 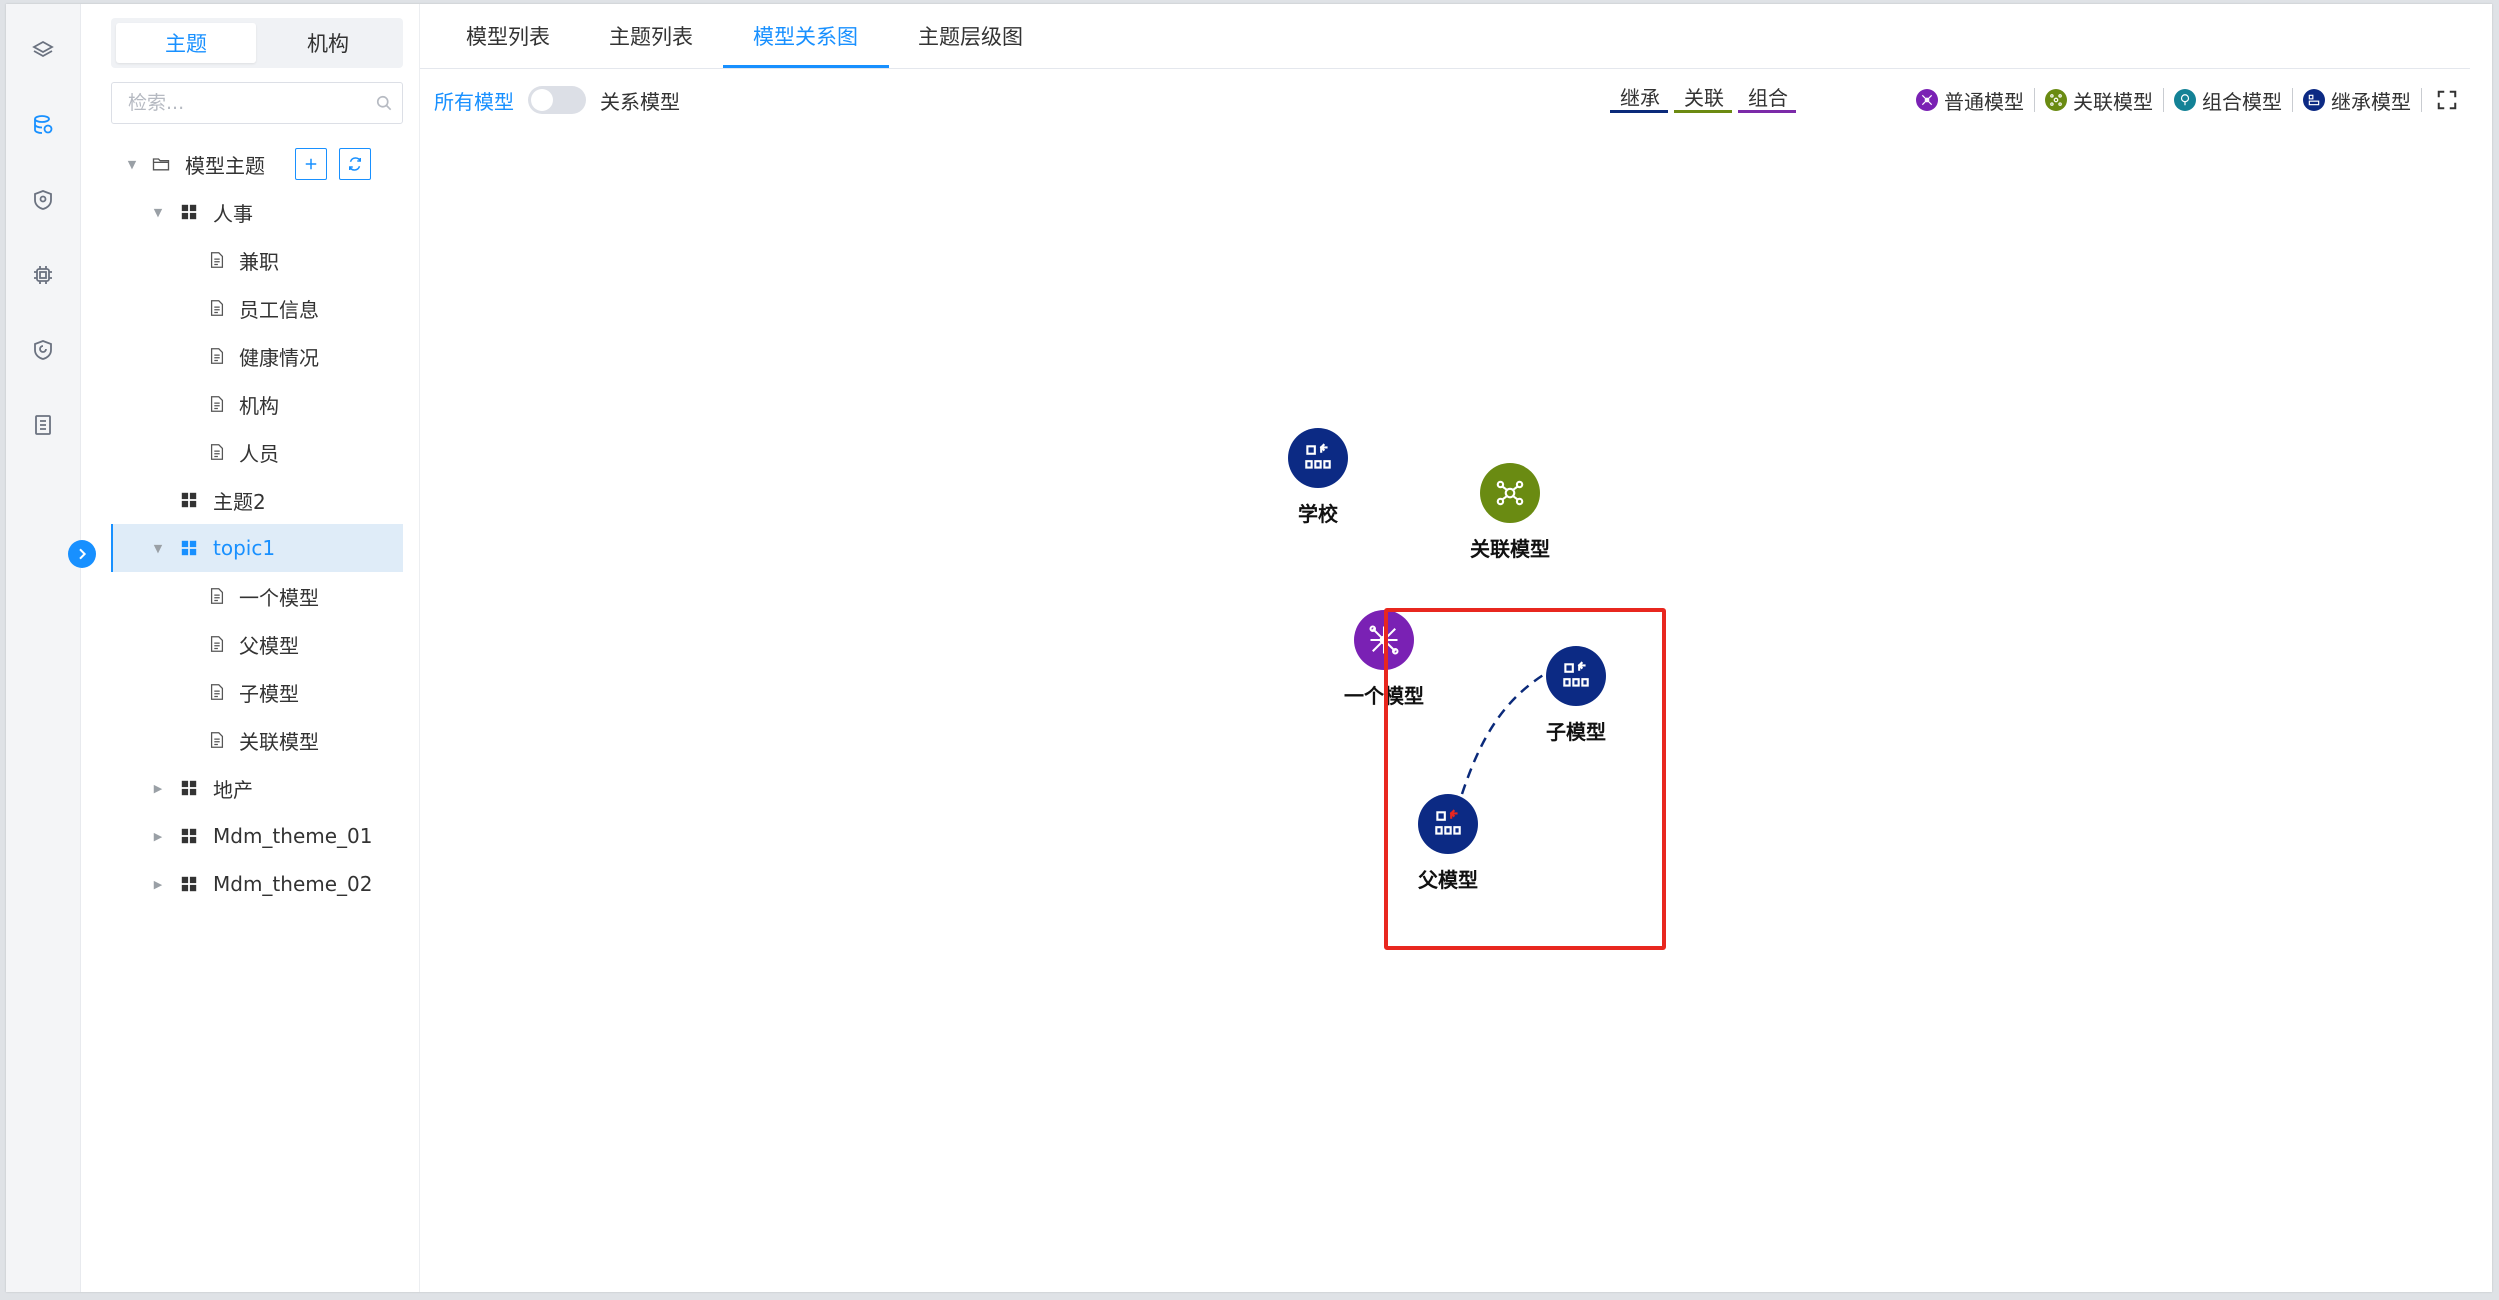 I want to click on expand-sidebar-button, so click(x=82, y=554).